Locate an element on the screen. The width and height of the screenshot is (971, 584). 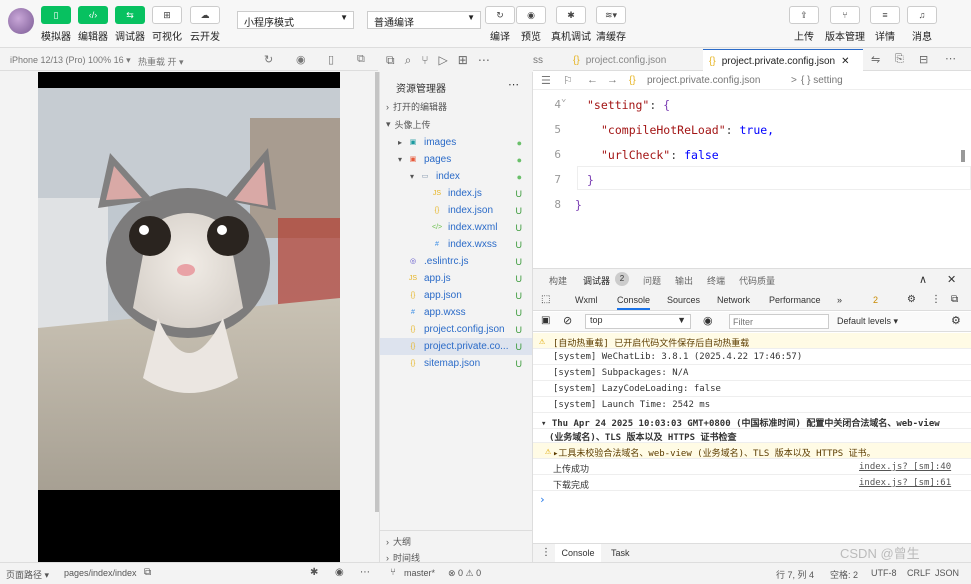
messages-button: ♫ 消息 is located at coordinates (922, 24).